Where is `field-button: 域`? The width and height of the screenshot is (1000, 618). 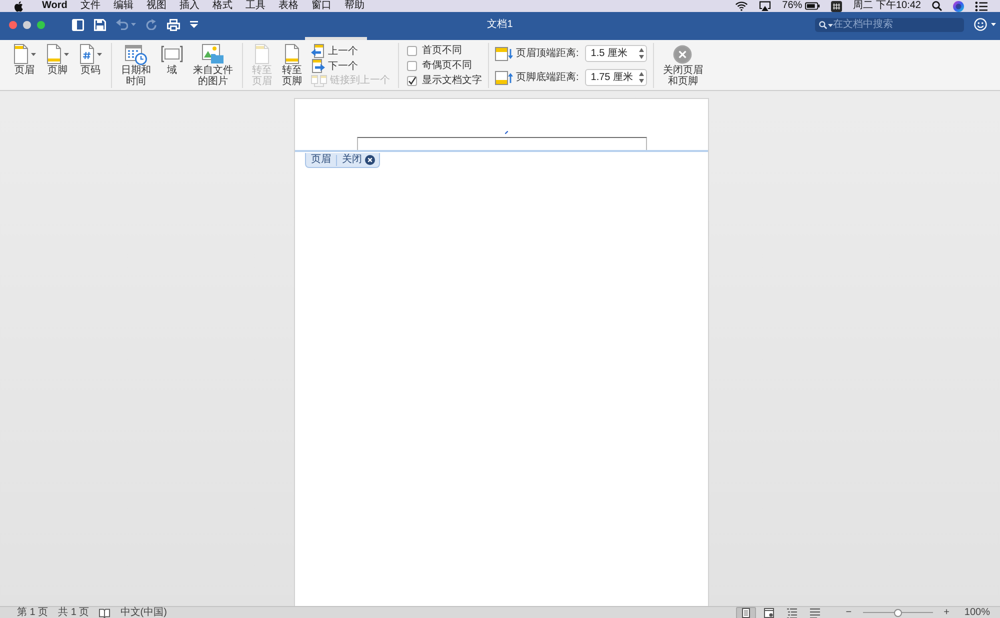 field-button: 域 is located at coordinates (172, 60).